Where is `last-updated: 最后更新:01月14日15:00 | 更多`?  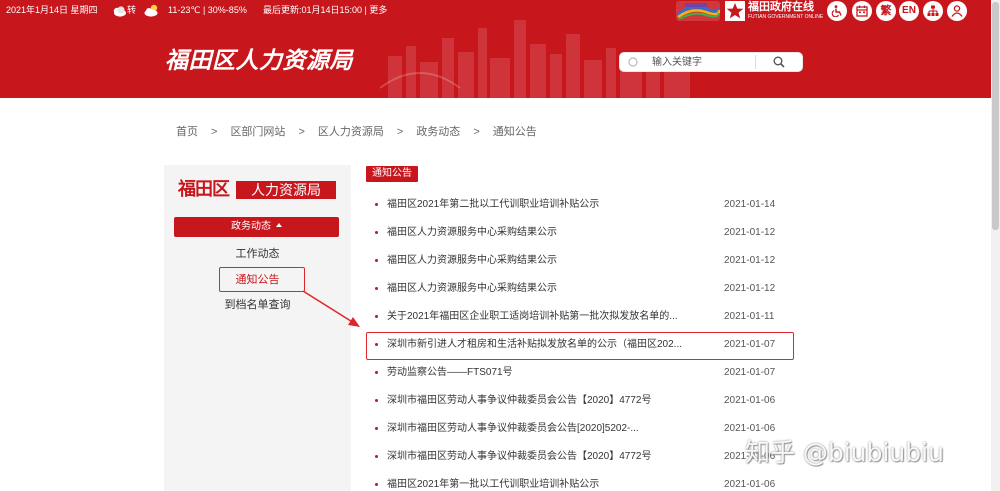
last-updated: 最后更新:01月14日15:00 | 更多 is located at coordinates (325, 10).